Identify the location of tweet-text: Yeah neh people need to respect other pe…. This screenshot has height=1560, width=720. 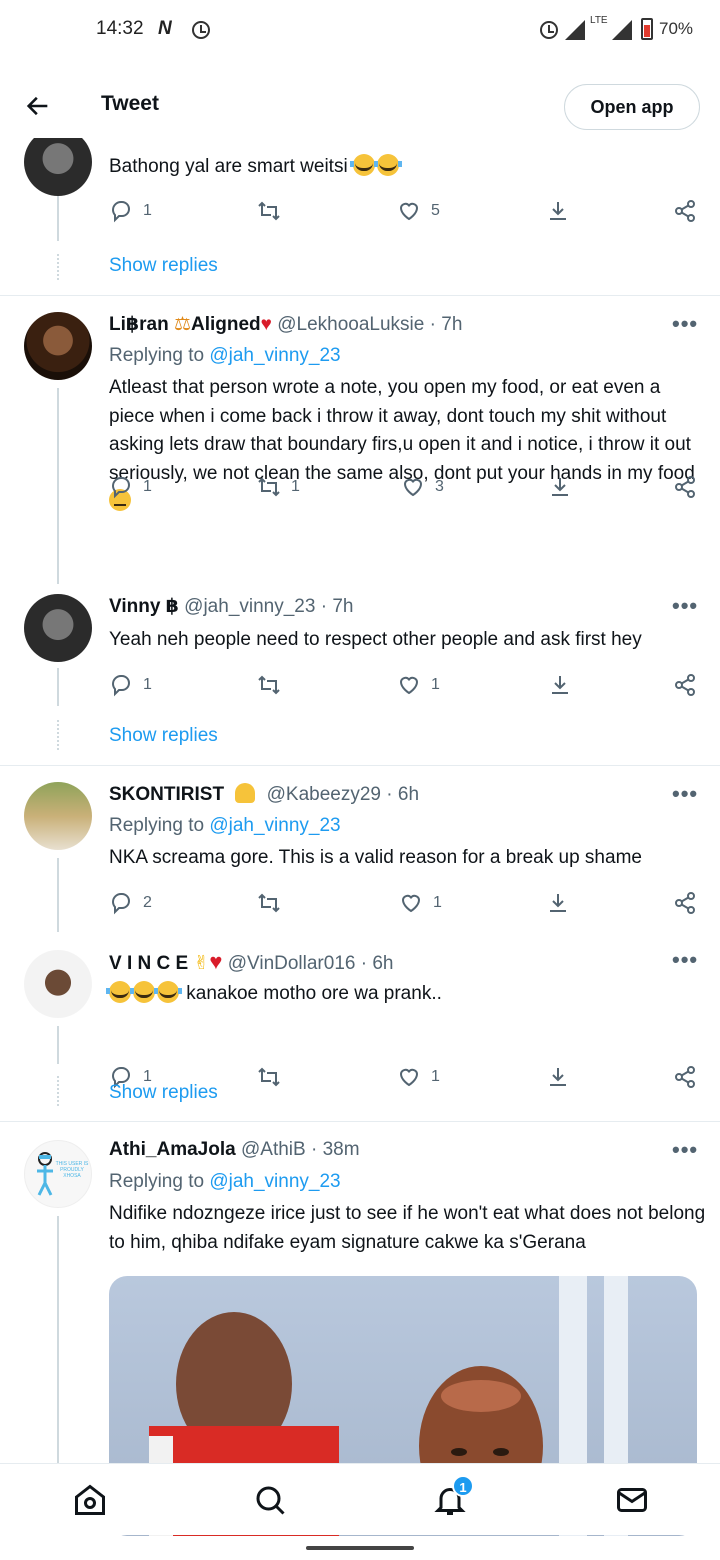
(409, 640).